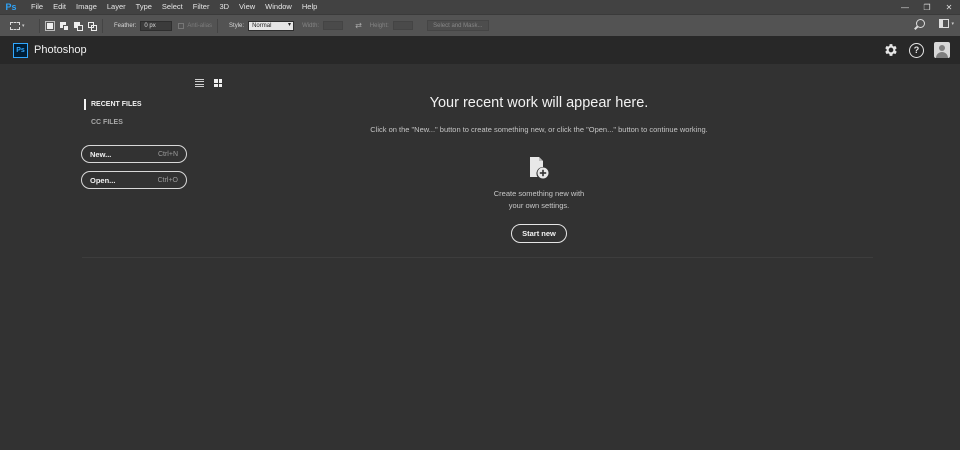  What do you see at coordinates (539, 205) in the screenshot?
I see `create-prompt-line2: your own settings.` at bounding box center [539, 205].